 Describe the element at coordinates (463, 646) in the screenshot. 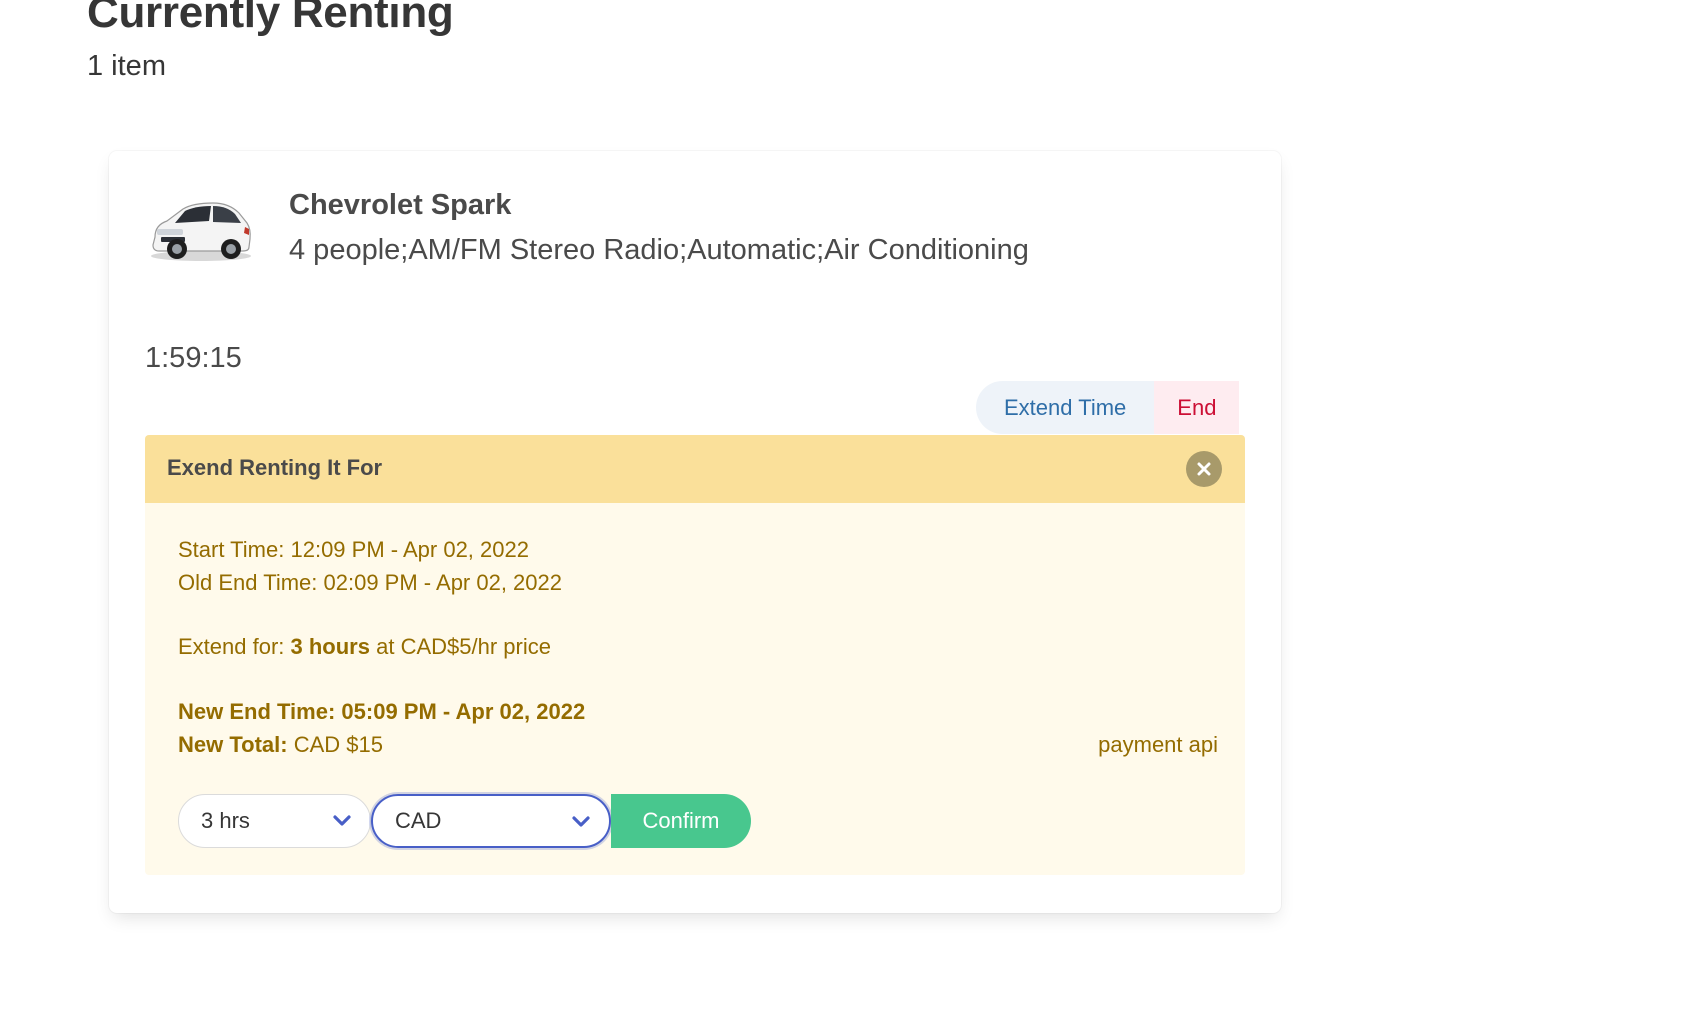

I see `extend-for-price: at CAD$5/hr price` at that location.